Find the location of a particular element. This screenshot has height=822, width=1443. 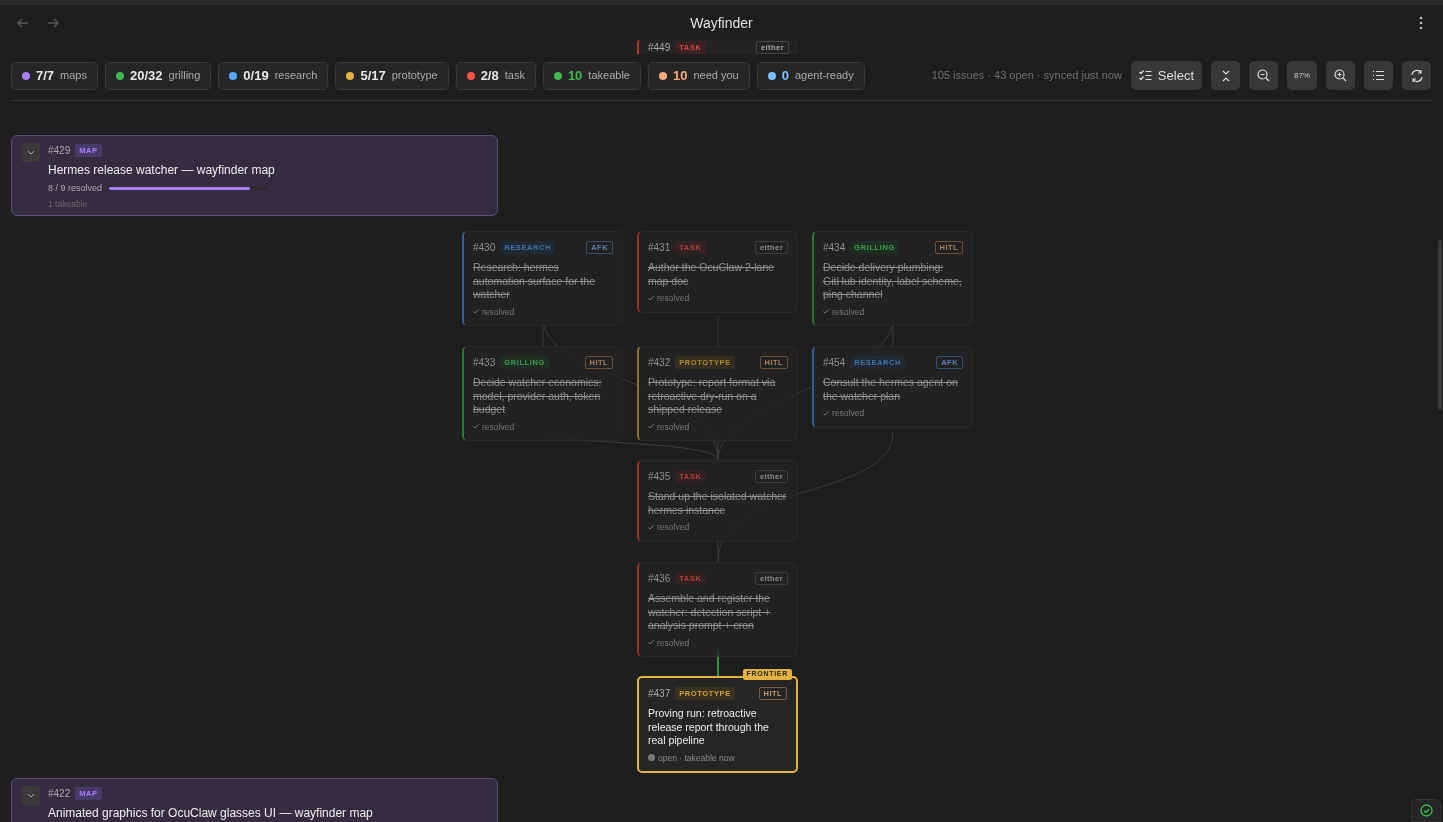

filter-chip: 5/17 prototype is located at coordinates (392, 75).